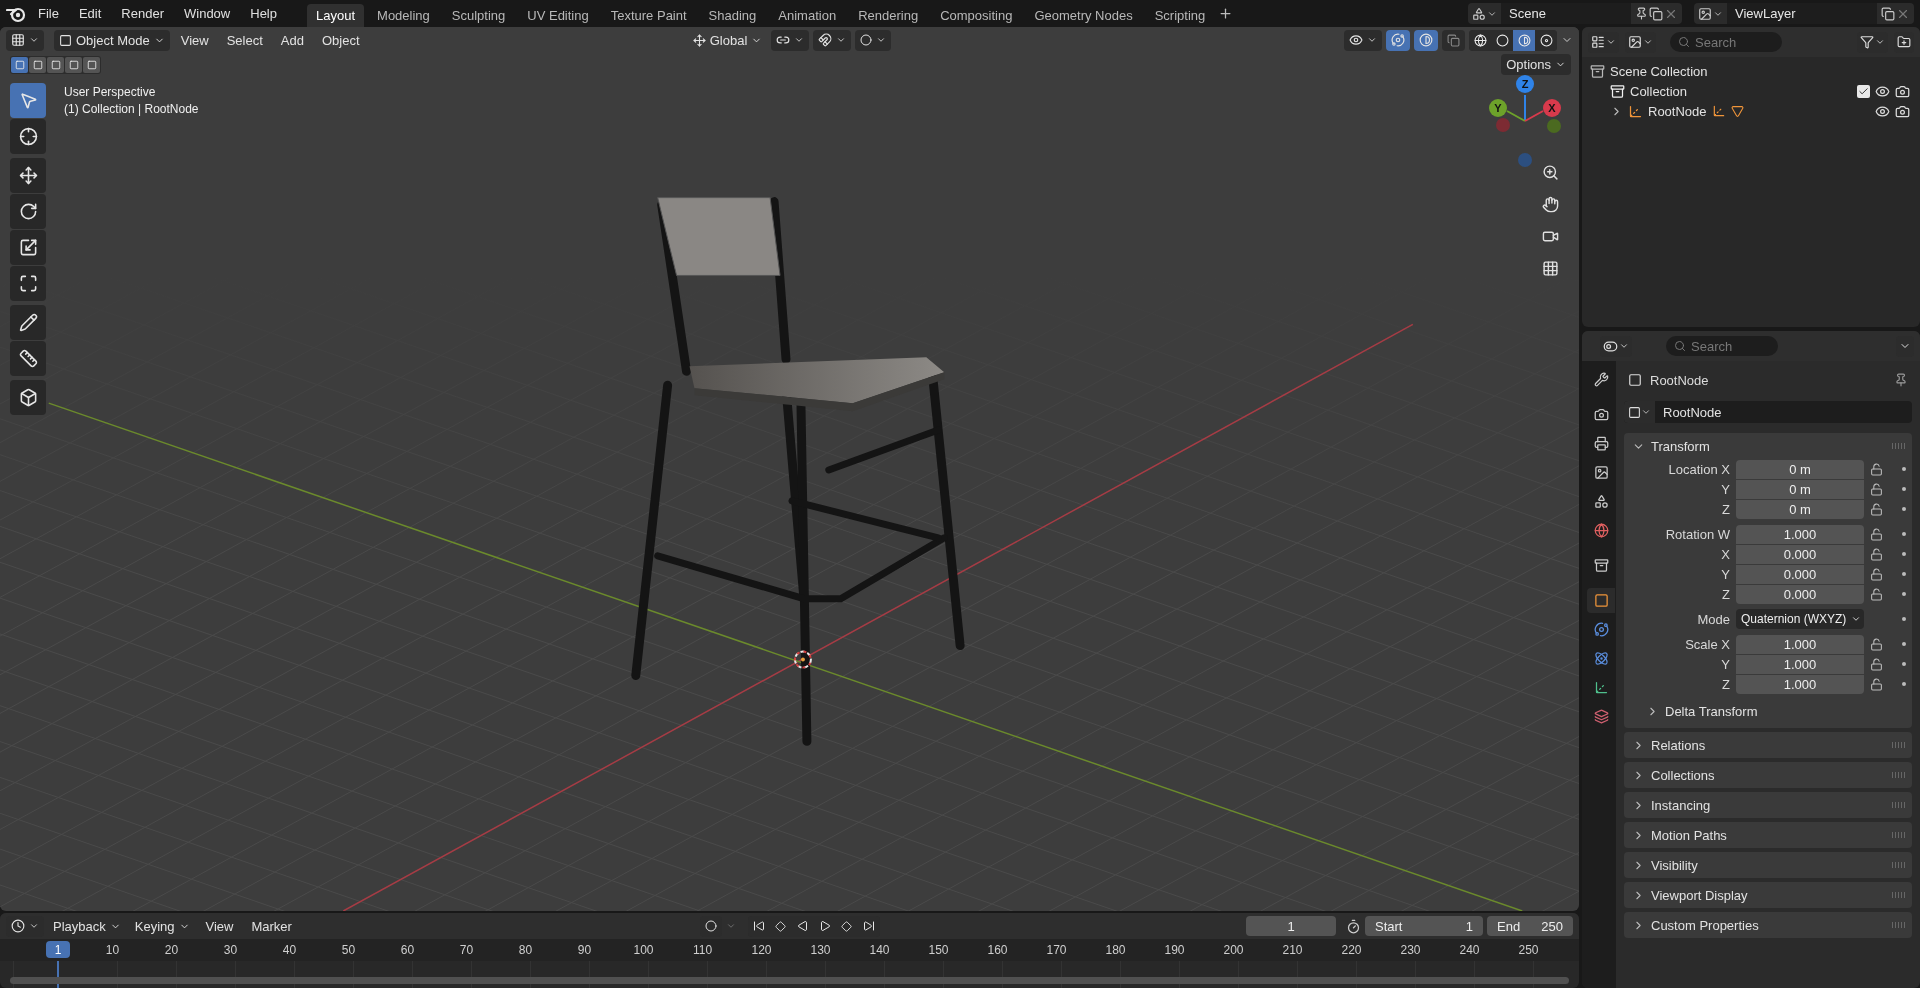 Image resolution: width=1920 pixels, height=988 pixels. Describe the element at coordinates (1768, 446) in the screenshot. I see `transform-panel-header: Transform` at that location.